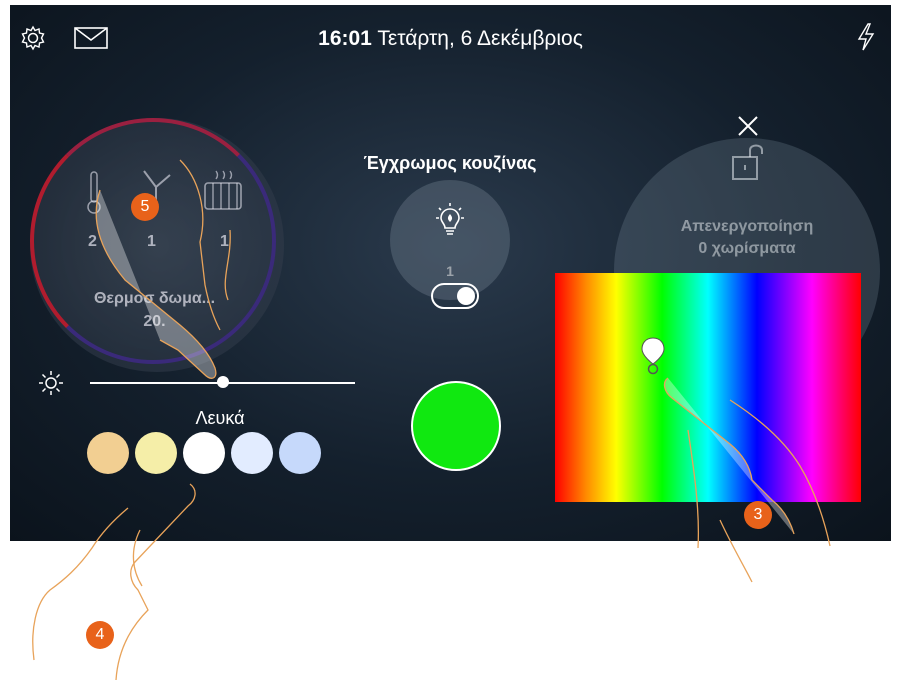 This screenshot has width=901, height=695. I want to click on date: Τετάρτη, 6 Δεκέμβριος, so click(480, 38).